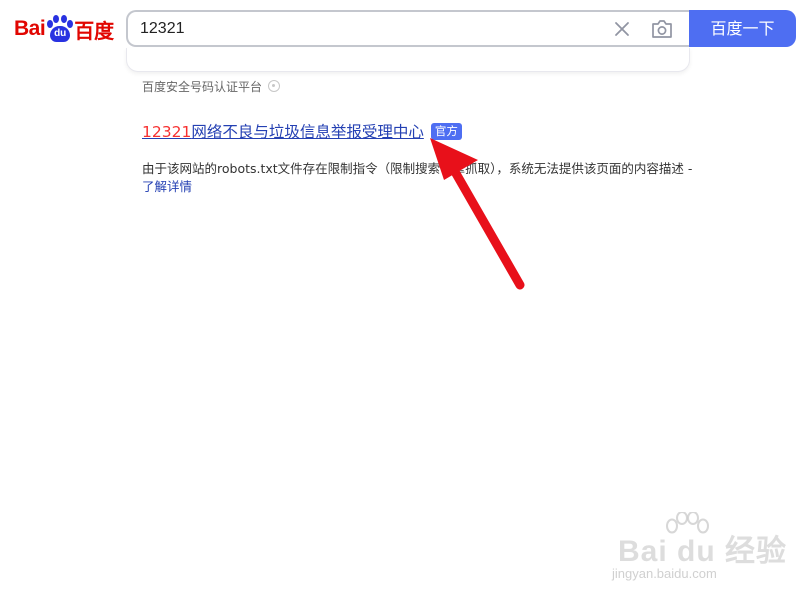 The width and height of the screenshot is (800, 600). I want to click on search-box, so click(408, 28).